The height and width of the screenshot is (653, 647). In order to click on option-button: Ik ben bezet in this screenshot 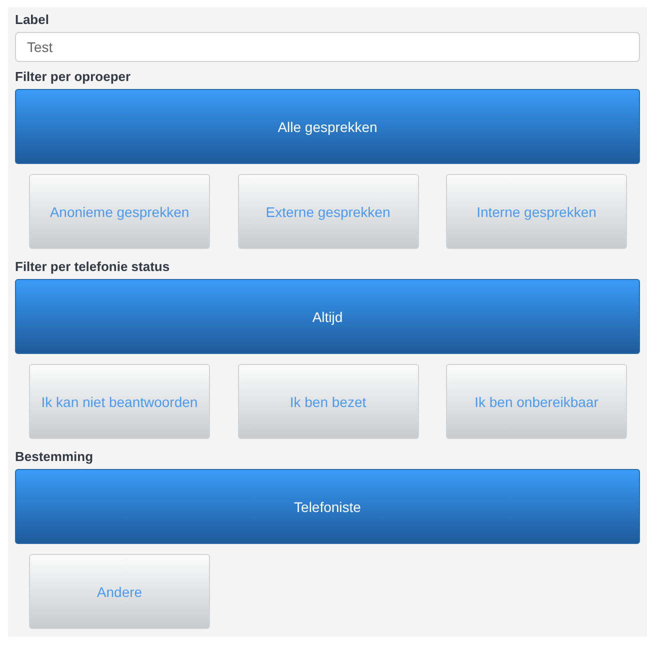, I will do `click(328, 401)`.